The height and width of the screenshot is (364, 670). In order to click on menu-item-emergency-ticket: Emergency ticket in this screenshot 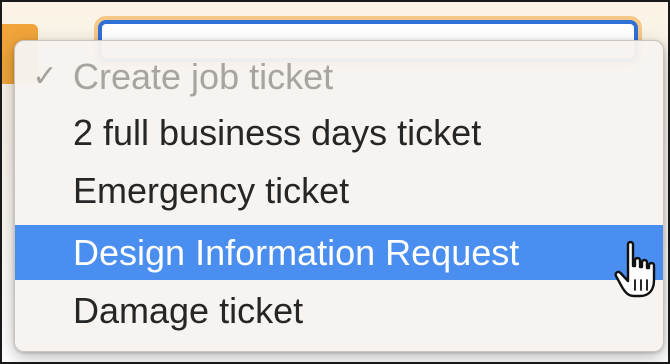, I will do `click(339, 190)`.